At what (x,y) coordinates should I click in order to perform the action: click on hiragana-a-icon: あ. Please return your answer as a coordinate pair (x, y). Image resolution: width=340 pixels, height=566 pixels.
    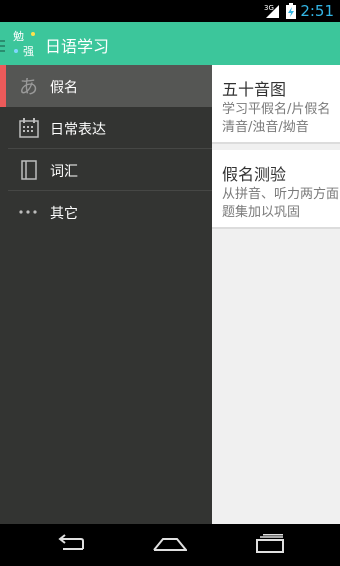
    Looking at the image, I should click on (29, 86).